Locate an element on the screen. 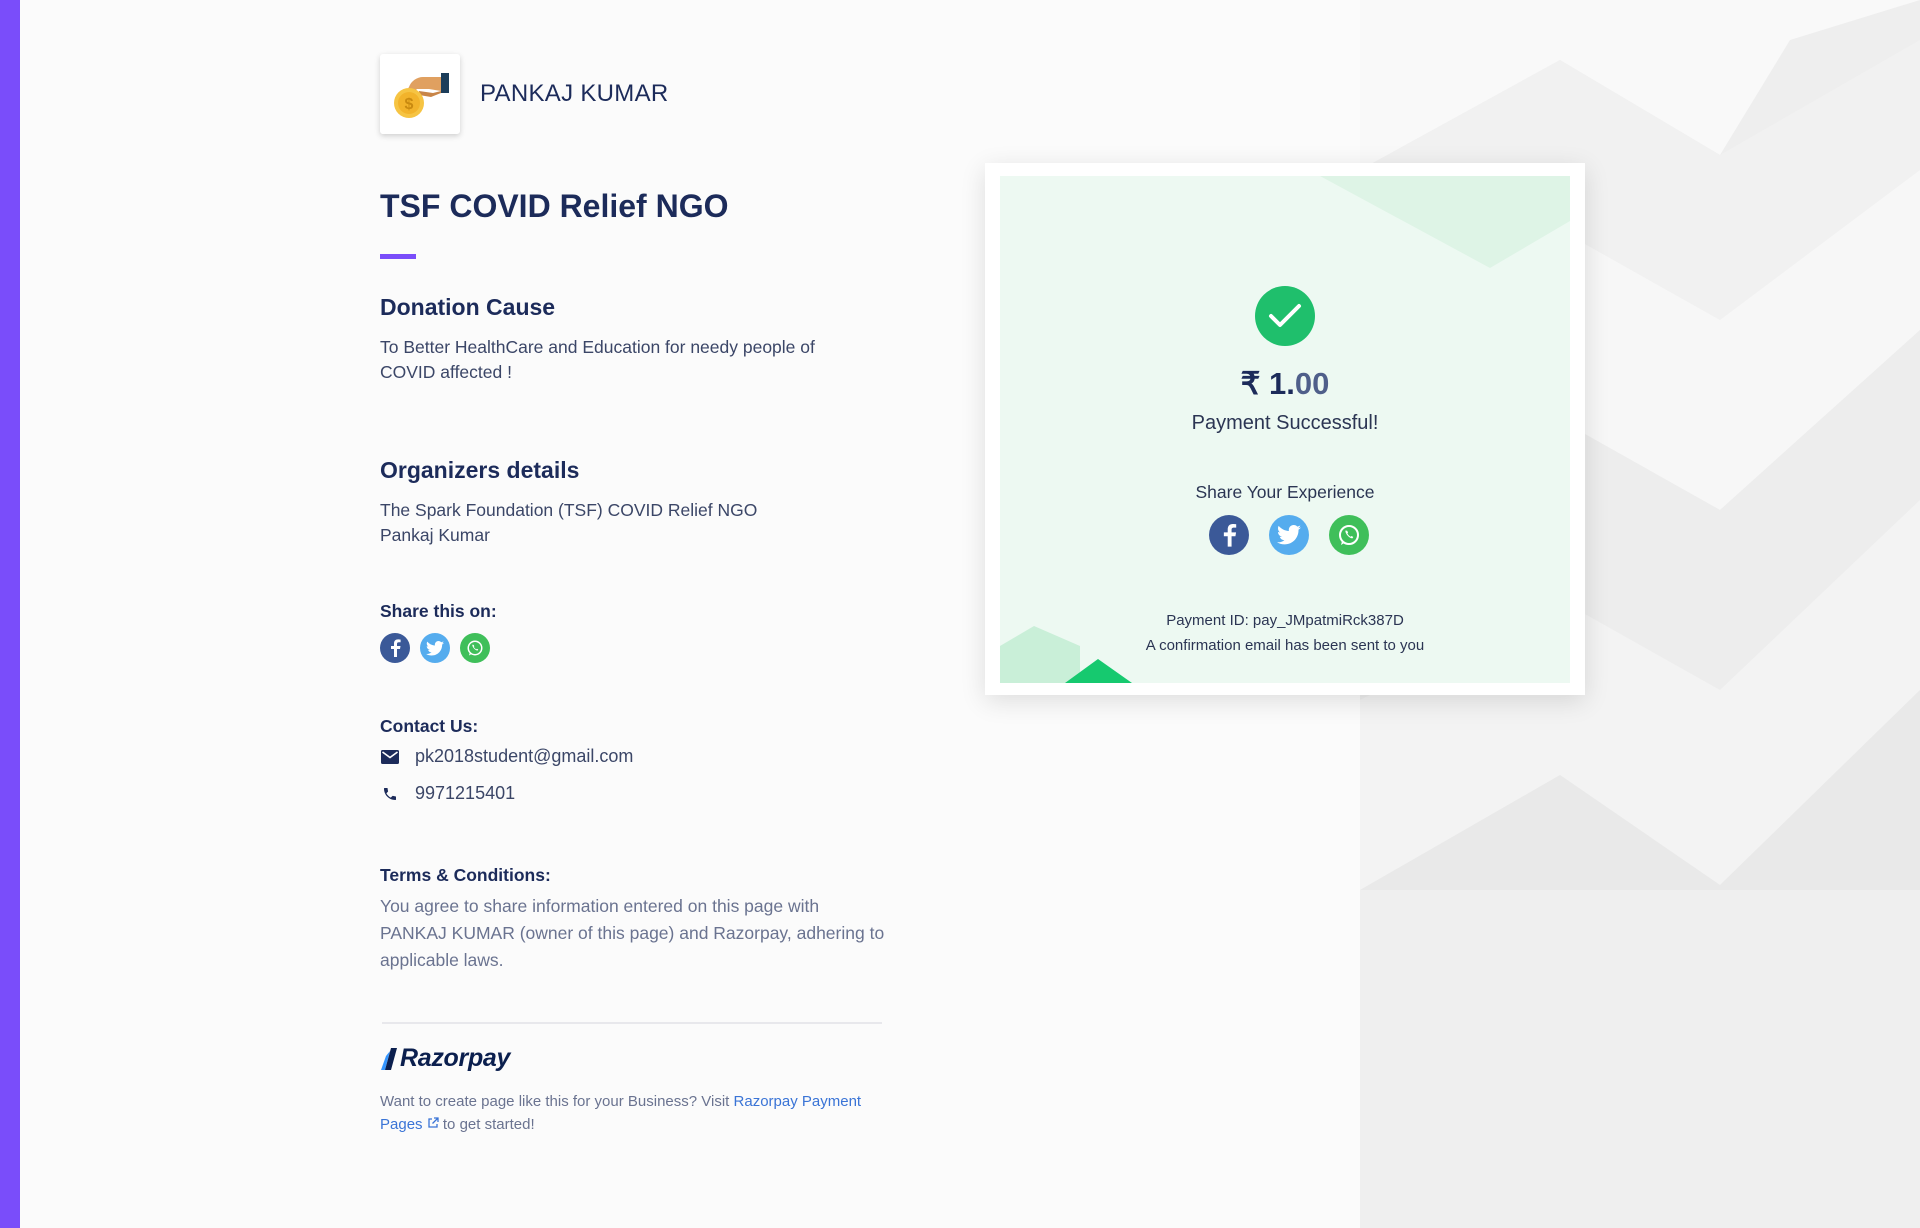 The width and height of the screenshot is (1920, 1228). merchant-header: $ PANKAJ KUMAR is located at coordinates (524, 94).